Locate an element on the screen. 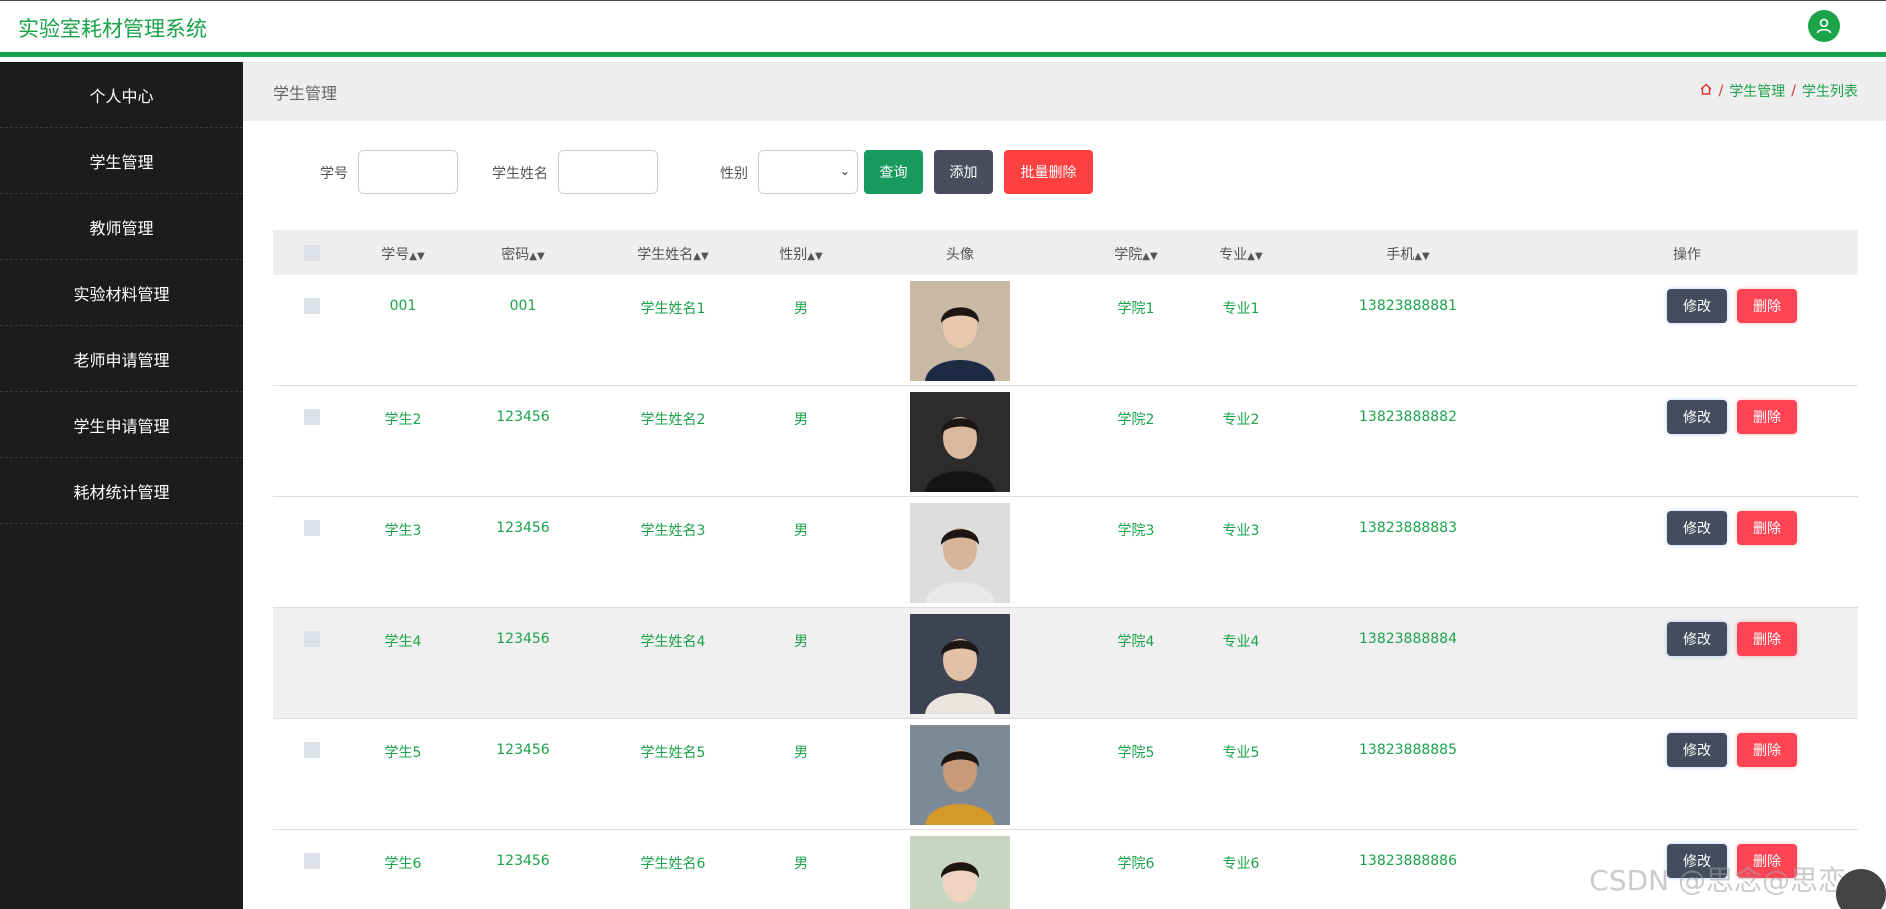  cell-password: 001 is located at coordinates (523, 306).